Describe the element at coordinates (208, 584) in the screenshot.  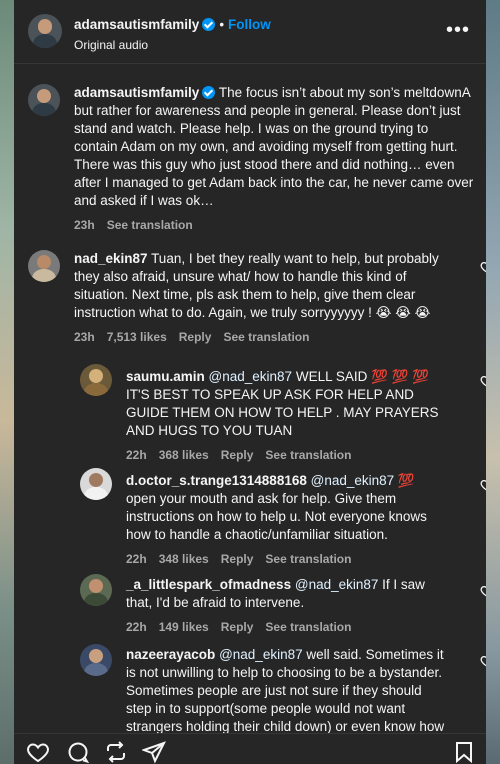
I see `reply-username: _a_littlespark_ofmadness` at that location.